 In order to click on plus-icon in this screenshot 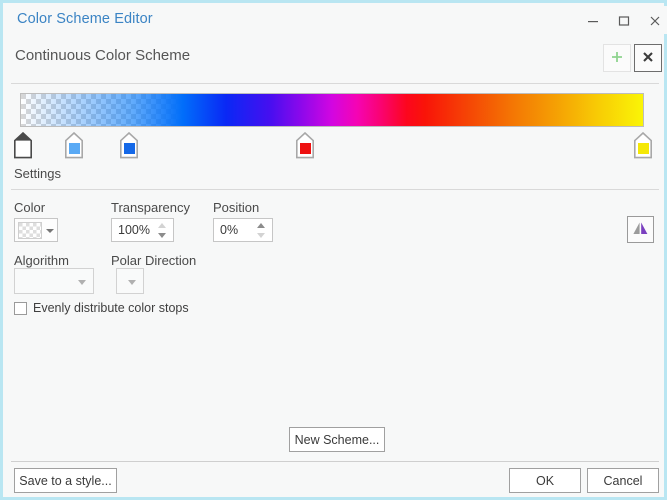, I will do `click(617, 56)`.